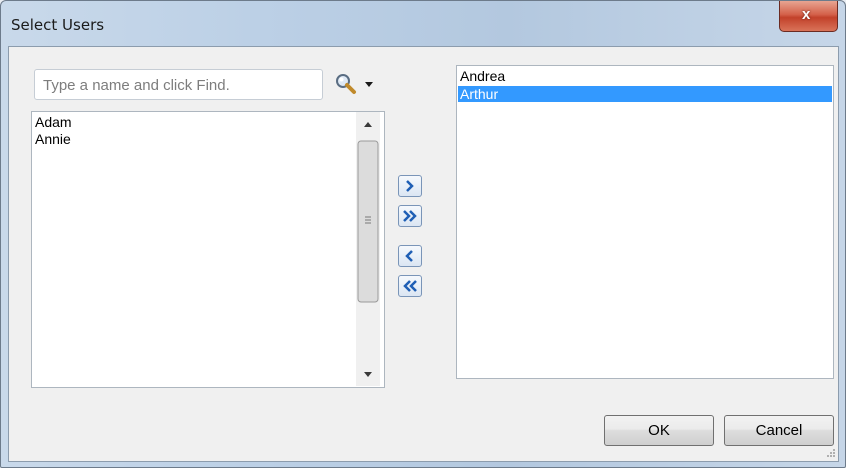 This screenshot has width=846, height=468. I want to click on search-input: Type a name and click Find., so click(178, 84).